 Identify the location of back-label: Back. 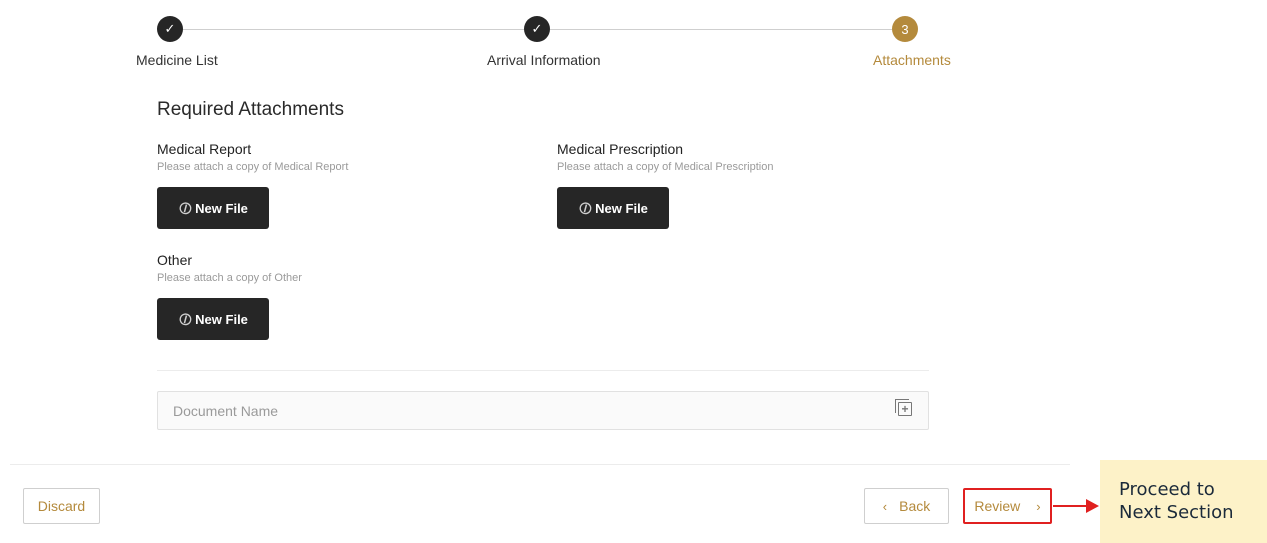
(915, 506).